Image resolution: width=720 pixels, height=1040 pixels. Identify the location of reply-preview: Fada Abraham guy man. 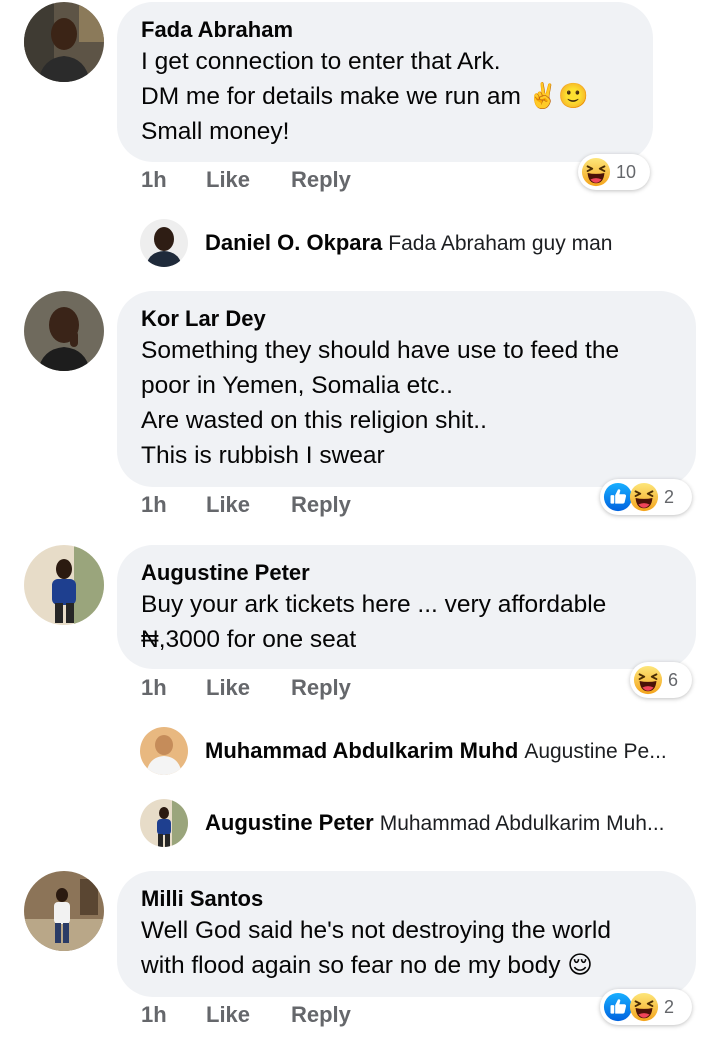
(500, 243).